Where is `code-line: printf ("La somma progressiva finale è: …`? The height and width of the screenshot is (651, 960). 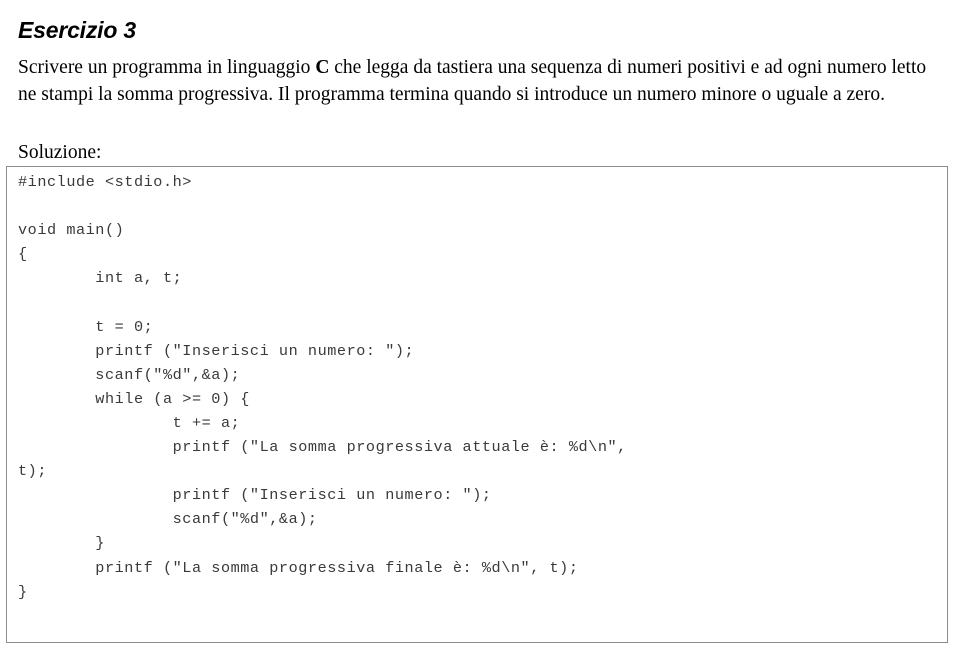 code-line: printf ("La somma progressiva finale è: … is located at coordinates (298, 567).